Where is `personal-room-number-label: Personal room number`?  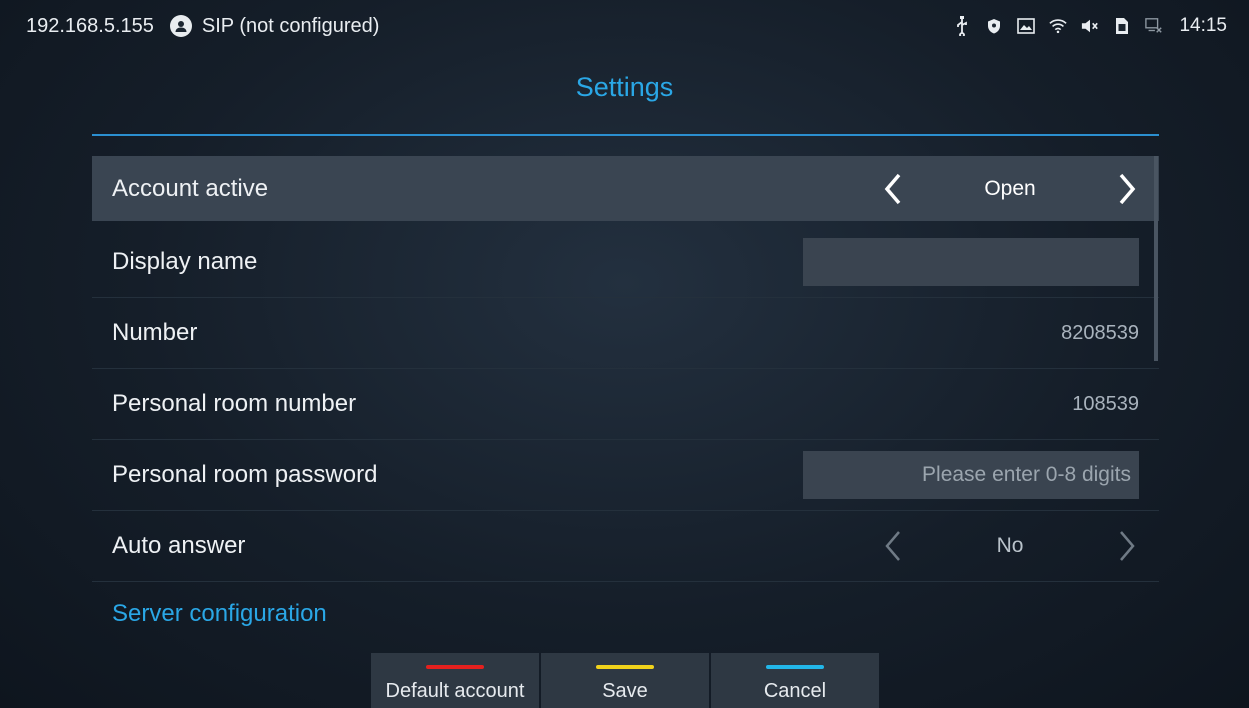
personal-room-number-label: Personal room number is located at coordinates (234, 403).